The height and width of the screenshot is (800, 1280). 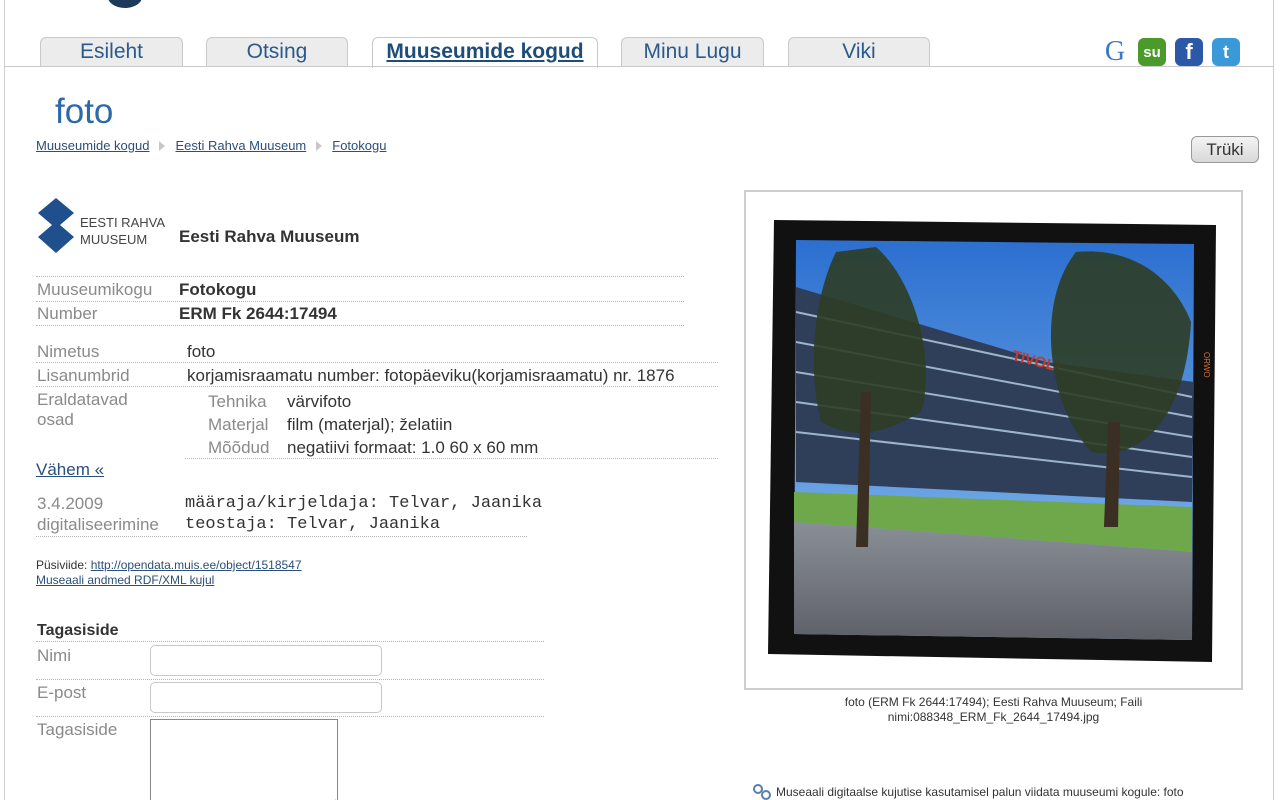 What do you see at coordinates (859, 52) in the screenshot?
I see `tab-viki: Viki` at bounding box center [859, 52].